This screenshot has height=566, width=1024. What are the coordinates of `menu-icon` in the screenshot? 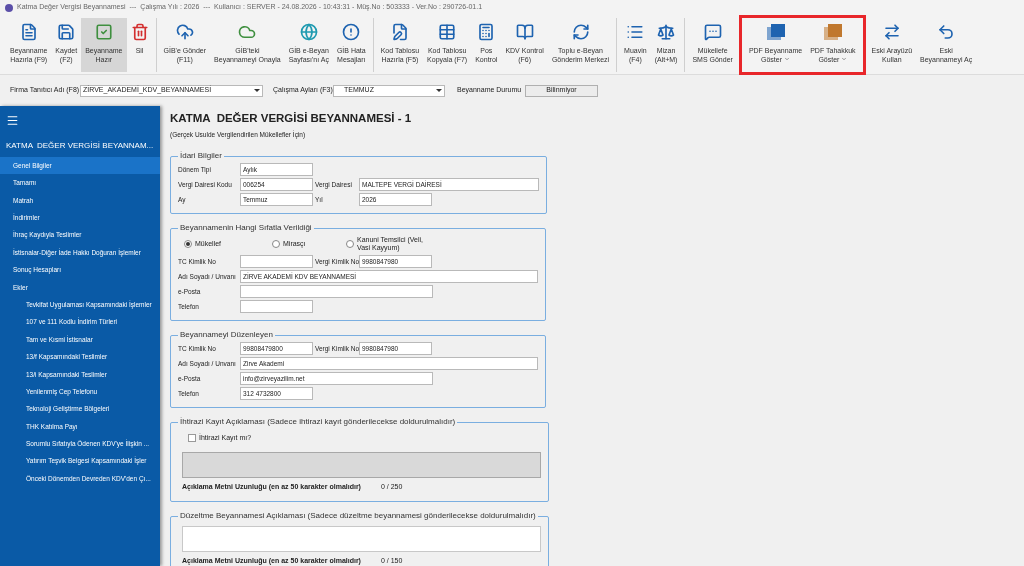 It's located at (12, 120).